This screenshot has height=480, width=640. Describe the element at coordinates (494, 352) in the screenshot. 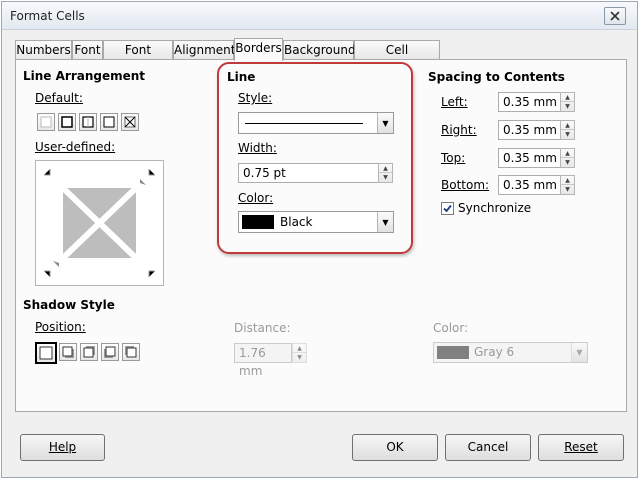

I see `shadow-color-value: Gray 6` at that location.